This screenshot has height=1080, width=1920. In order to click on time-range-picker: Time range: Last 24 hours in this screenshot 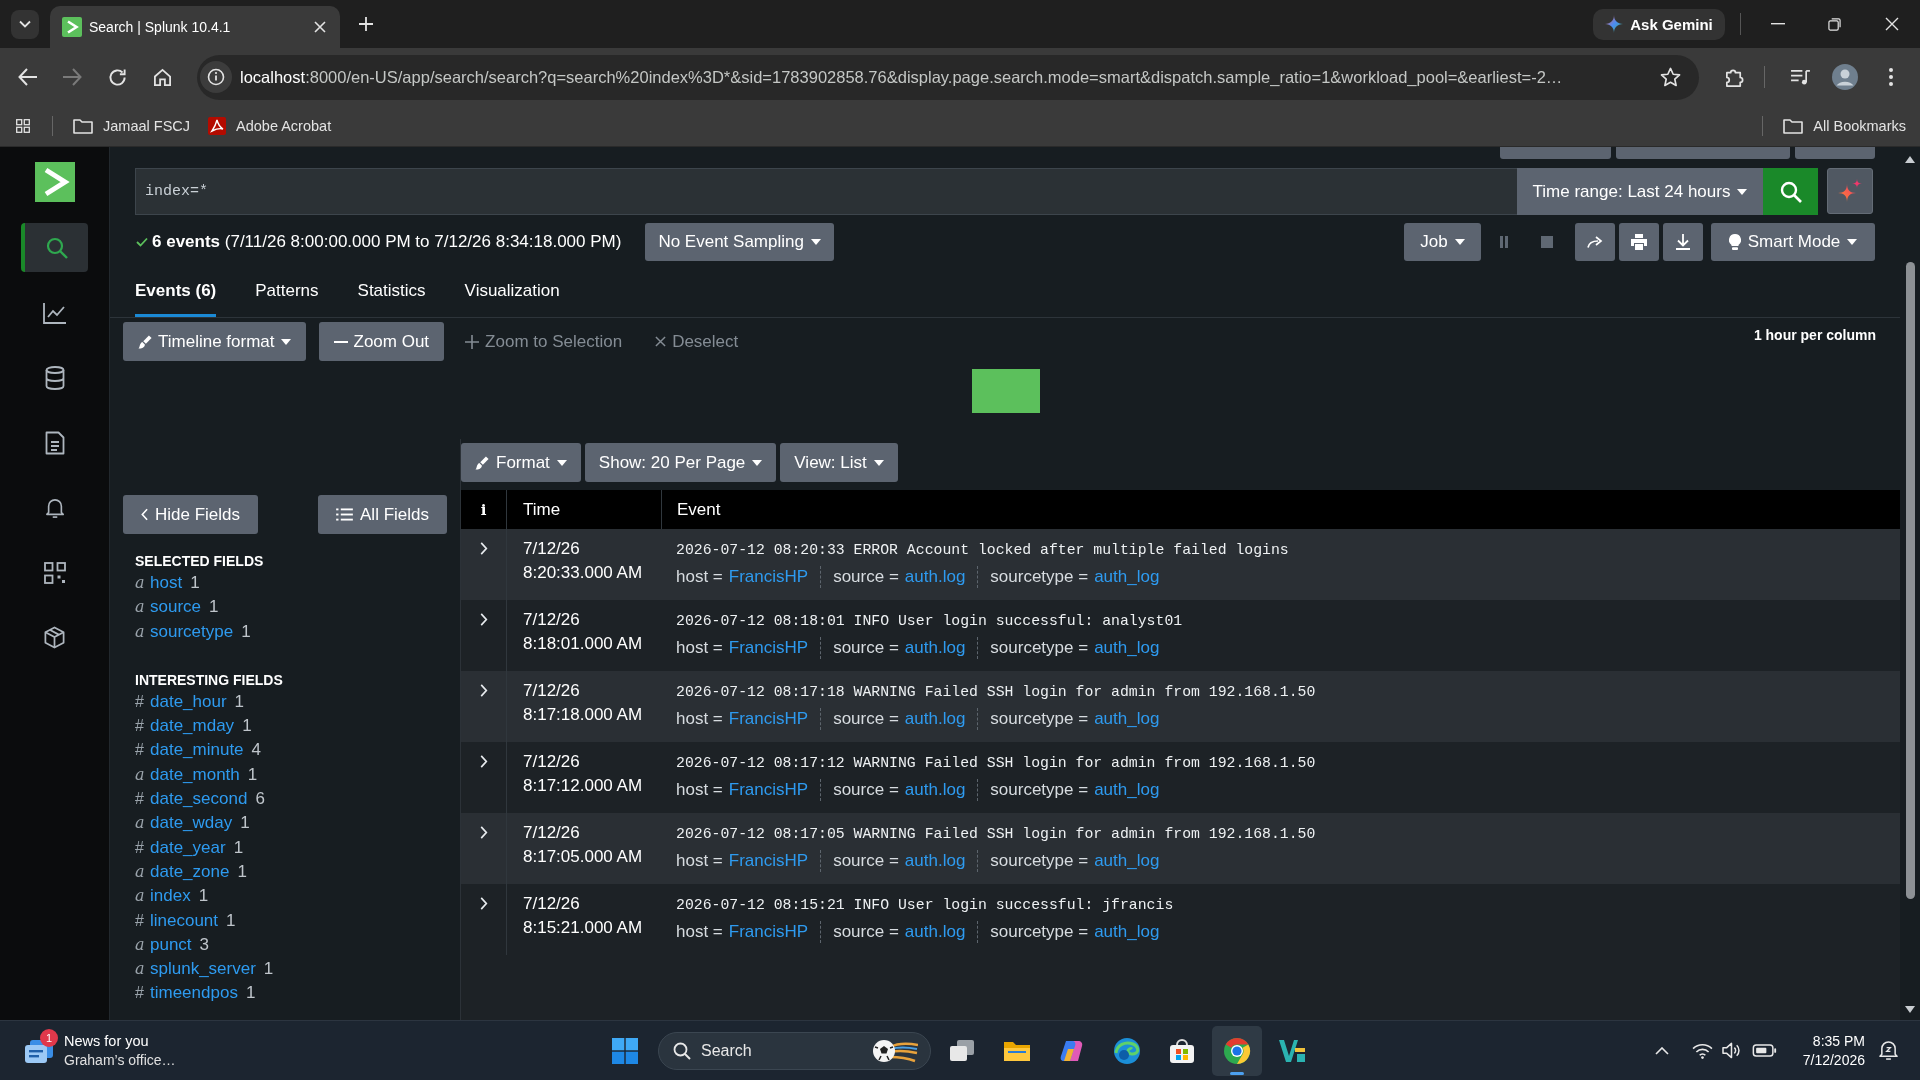, I will do `click(1640, 191)`.